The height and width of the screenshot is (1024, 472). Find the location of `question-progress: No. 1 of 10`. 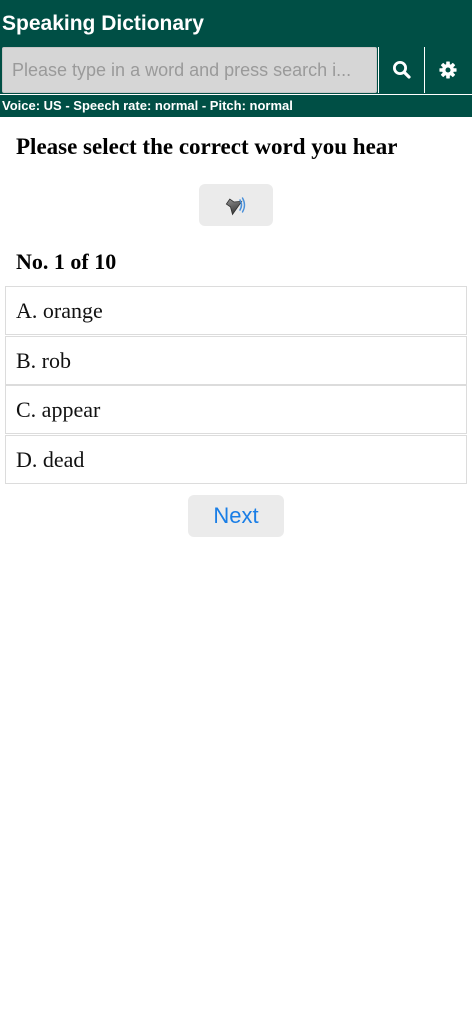

question-progress: No. 1 of 10 is located at coordinates (66, 261).